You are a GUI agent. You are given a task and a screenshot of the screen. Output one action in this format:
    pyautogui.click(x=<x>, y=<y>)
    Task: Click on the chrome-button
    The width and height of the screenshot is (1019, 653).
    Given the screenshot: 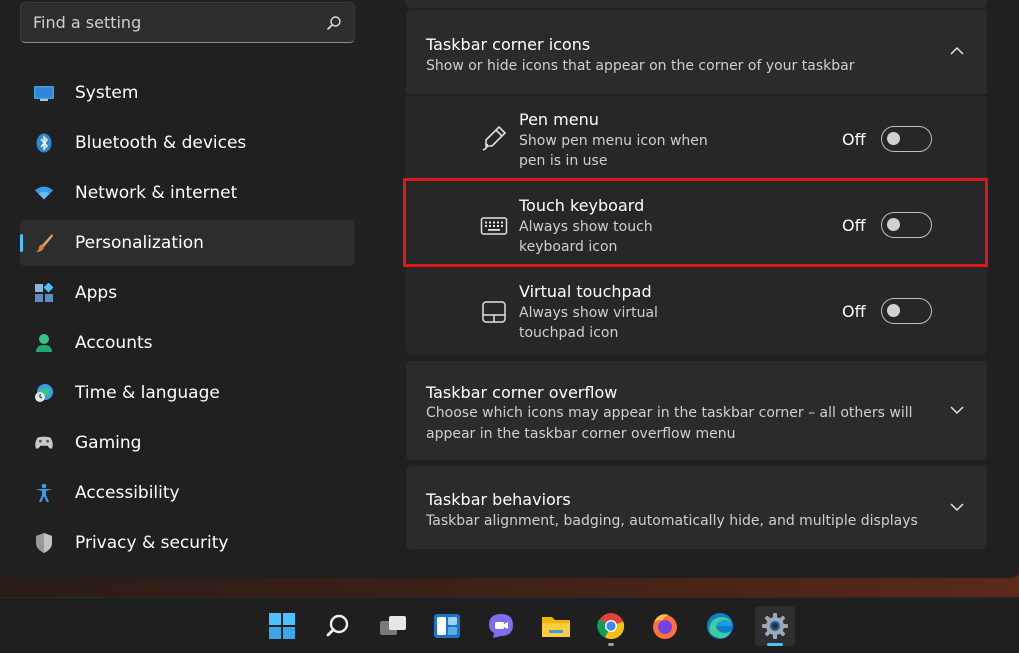 What is the action you would take?
    pyautogui.click(x=611, y=626)
    